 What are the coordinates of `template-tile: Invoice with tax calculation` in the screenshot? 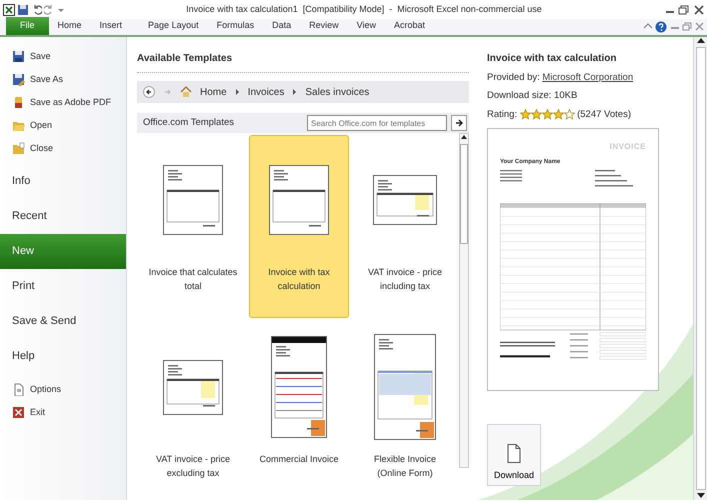 It's located at (299, 226).